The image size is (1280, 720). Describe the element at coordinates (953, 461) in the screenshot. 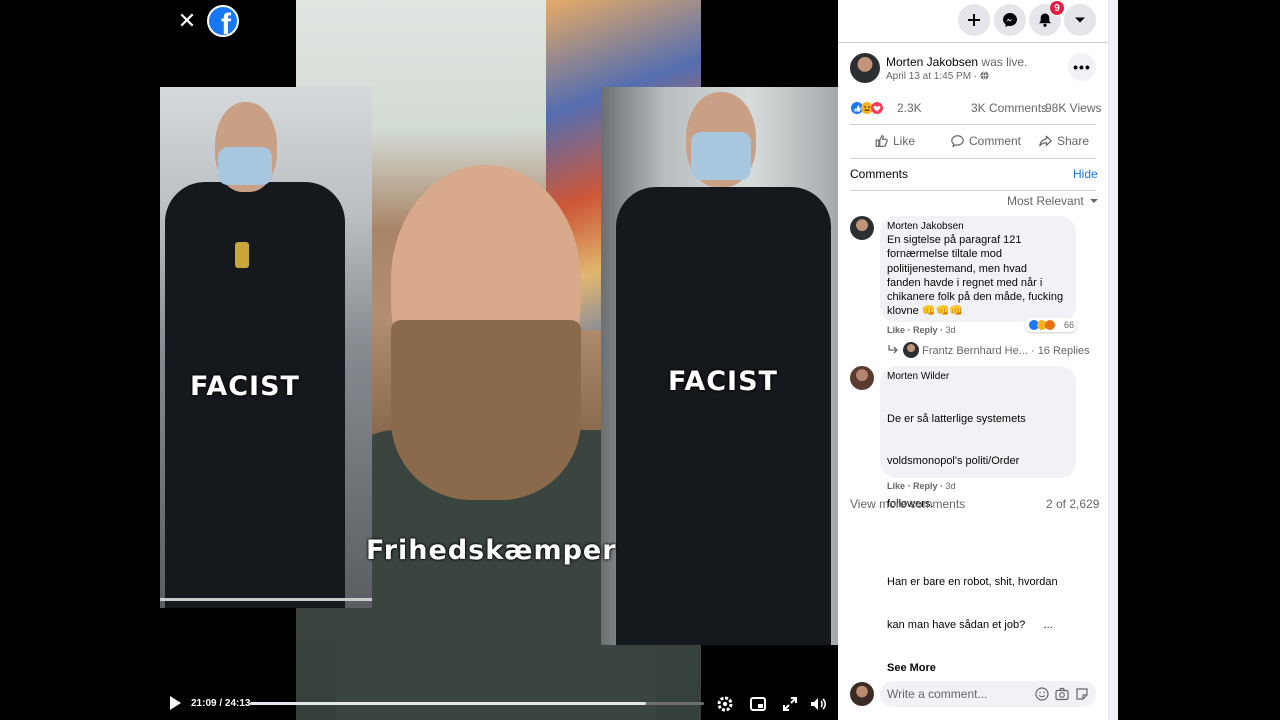

I see `comment-line: voldsmonopol's politi/Order` at that location.